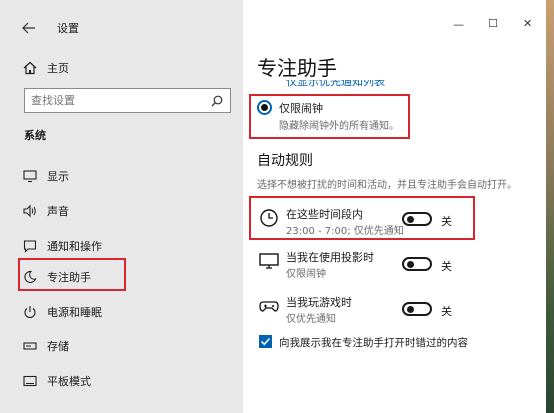 The image size is (554, 413). I want to click on rule-when-projecting: 当我在使用投影时 仅限闹钟, so click(327, 263).